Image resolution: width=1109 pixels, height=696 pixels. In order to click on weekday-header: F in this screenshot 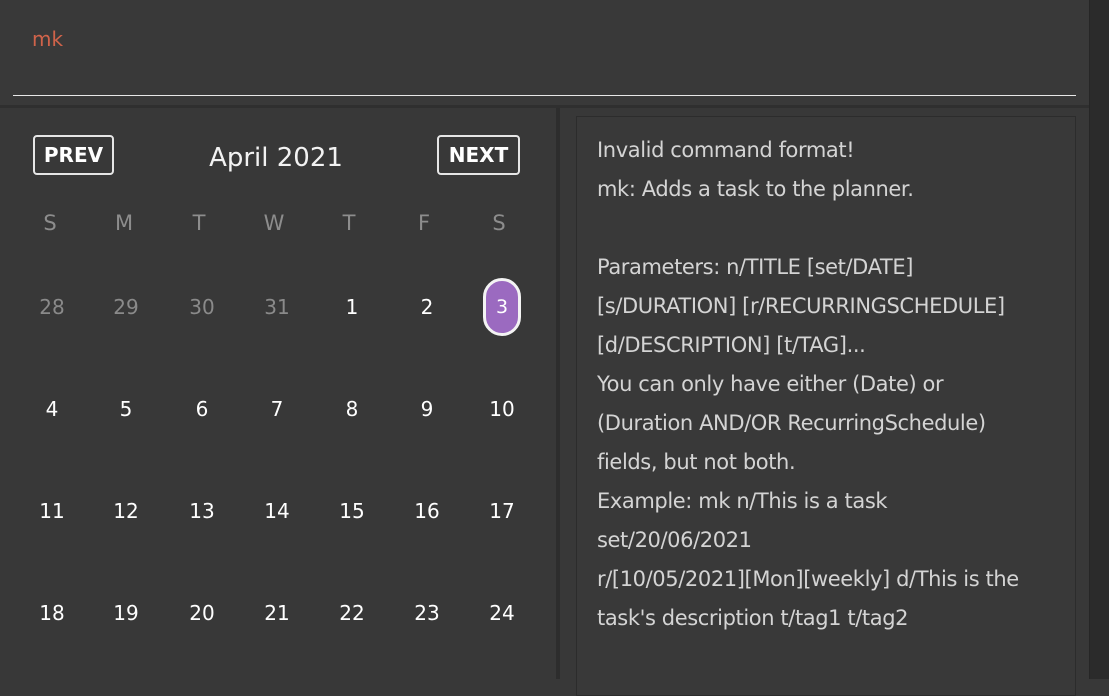, I will do `click(424, 223)`.